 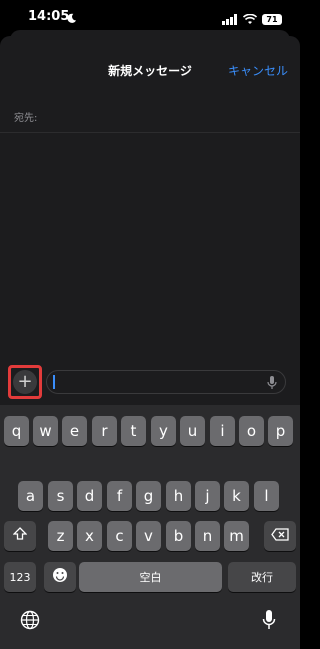 I want to click on status-indicators: 71, so click(x=252, y=19).